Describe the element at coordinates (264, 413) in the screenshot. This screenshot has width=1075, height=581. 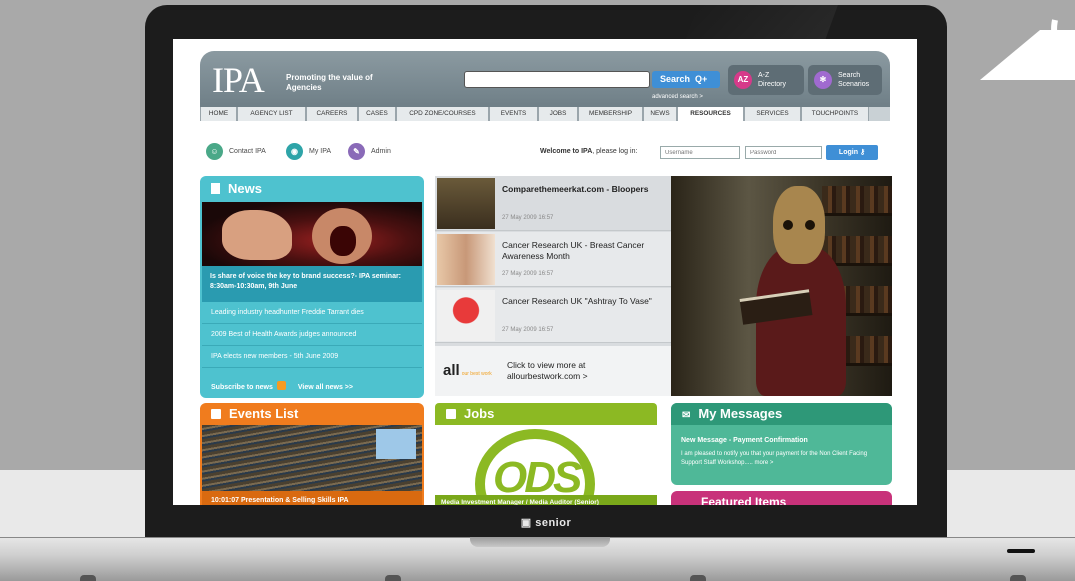
I see `events-title: Events List` at that location.